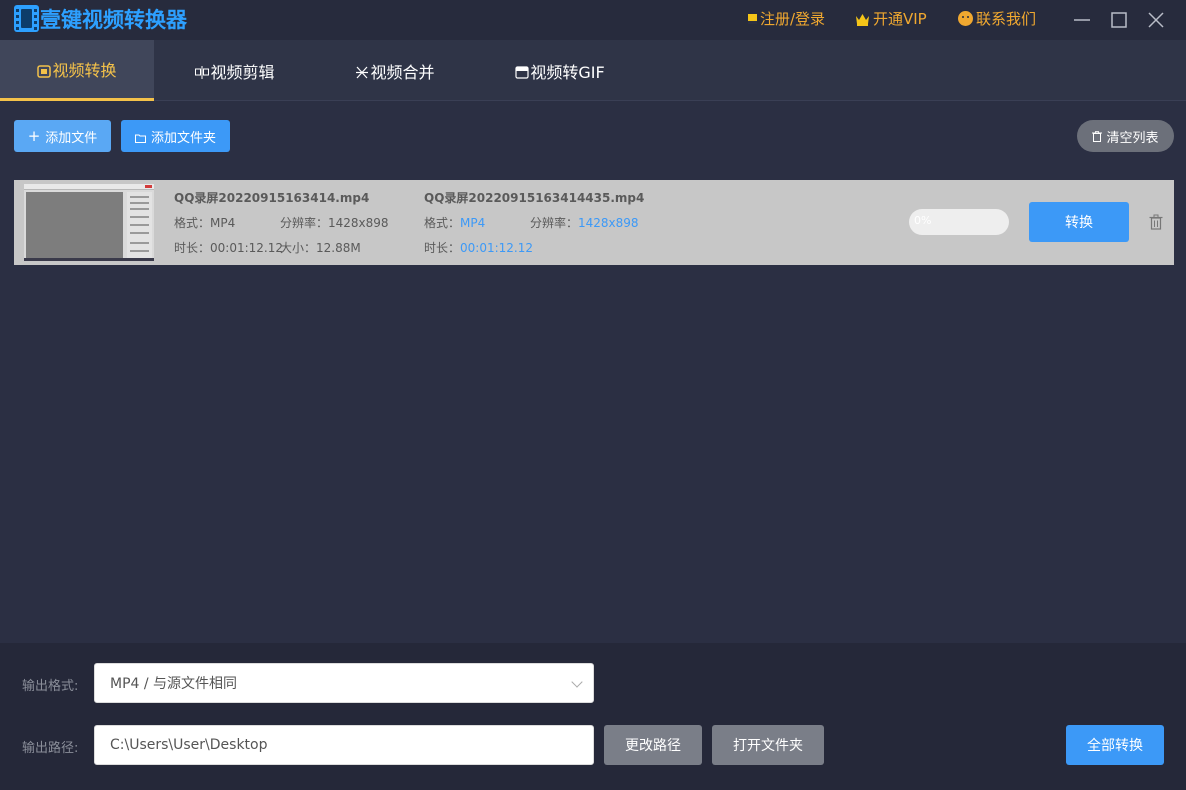 The height and width of the screenshot is (790, 1186). Describe the element at coordinates (752, 19) in the screenshot. I see `user-icon` at that location.